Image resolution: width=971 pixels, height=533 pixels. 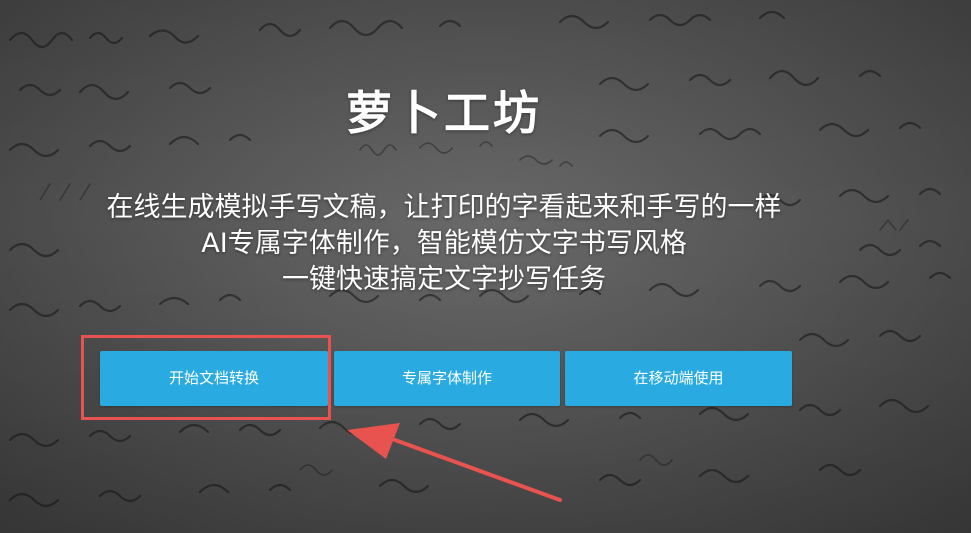 What do you see at coordinates (214, 378) in the screenshot?
I see `start-document-conversion-button: 开始文档转换` at bounding box center [214, 378].